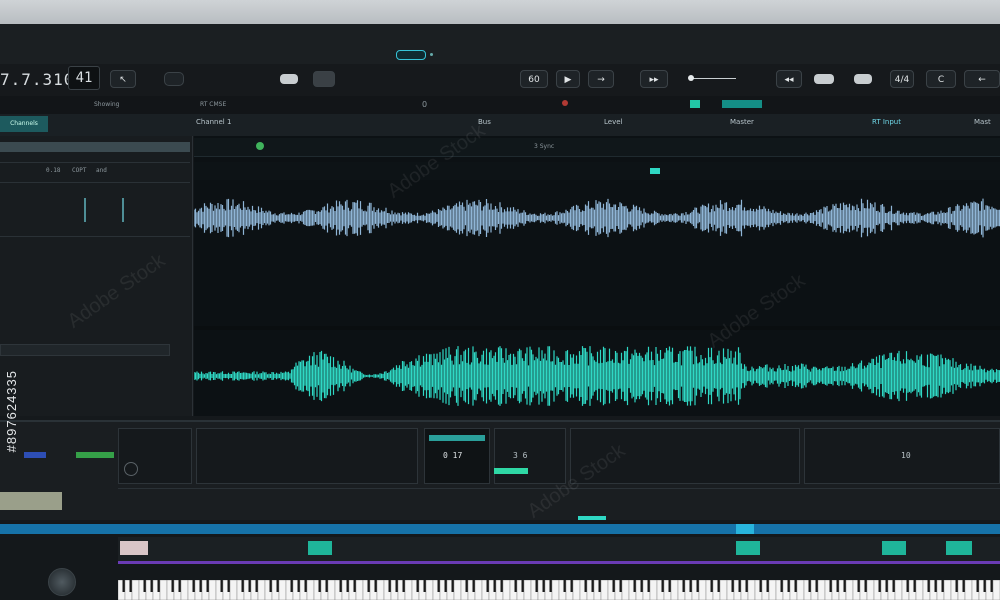 Image resolution: width=1000 pixels, height=600 pixels. I want to click on mixer-label-swatch, so click(31, 501).